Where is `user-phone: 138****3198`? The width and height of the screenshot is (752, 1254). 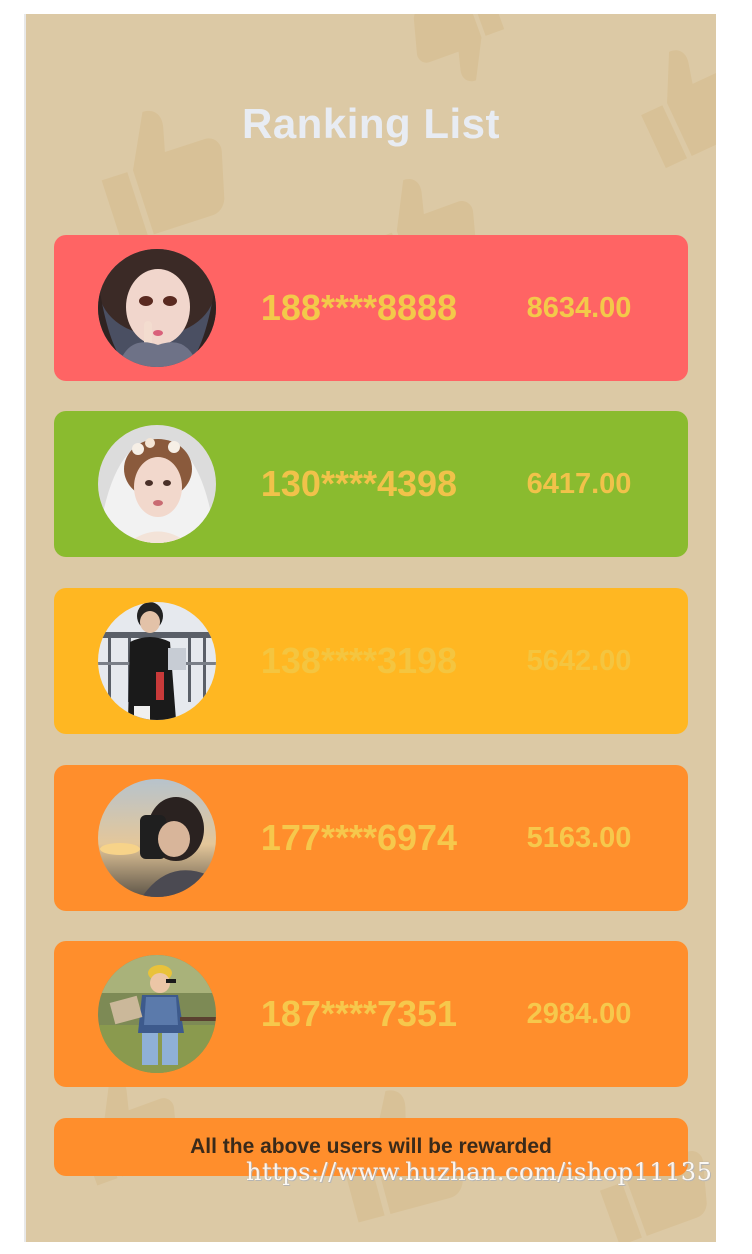 user-phone: 138****3198 is located at coordinates (359, 660).